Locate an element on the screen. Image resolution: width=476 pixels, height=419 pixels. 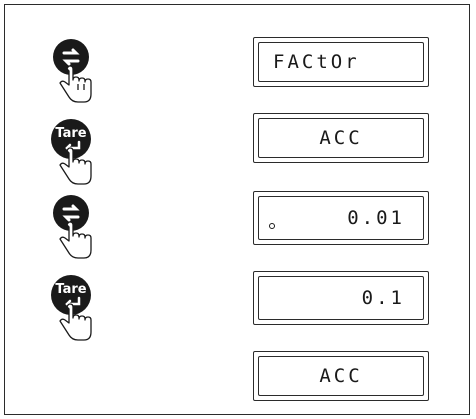
display-text: FACtOr is located at coordinates (316, 62).